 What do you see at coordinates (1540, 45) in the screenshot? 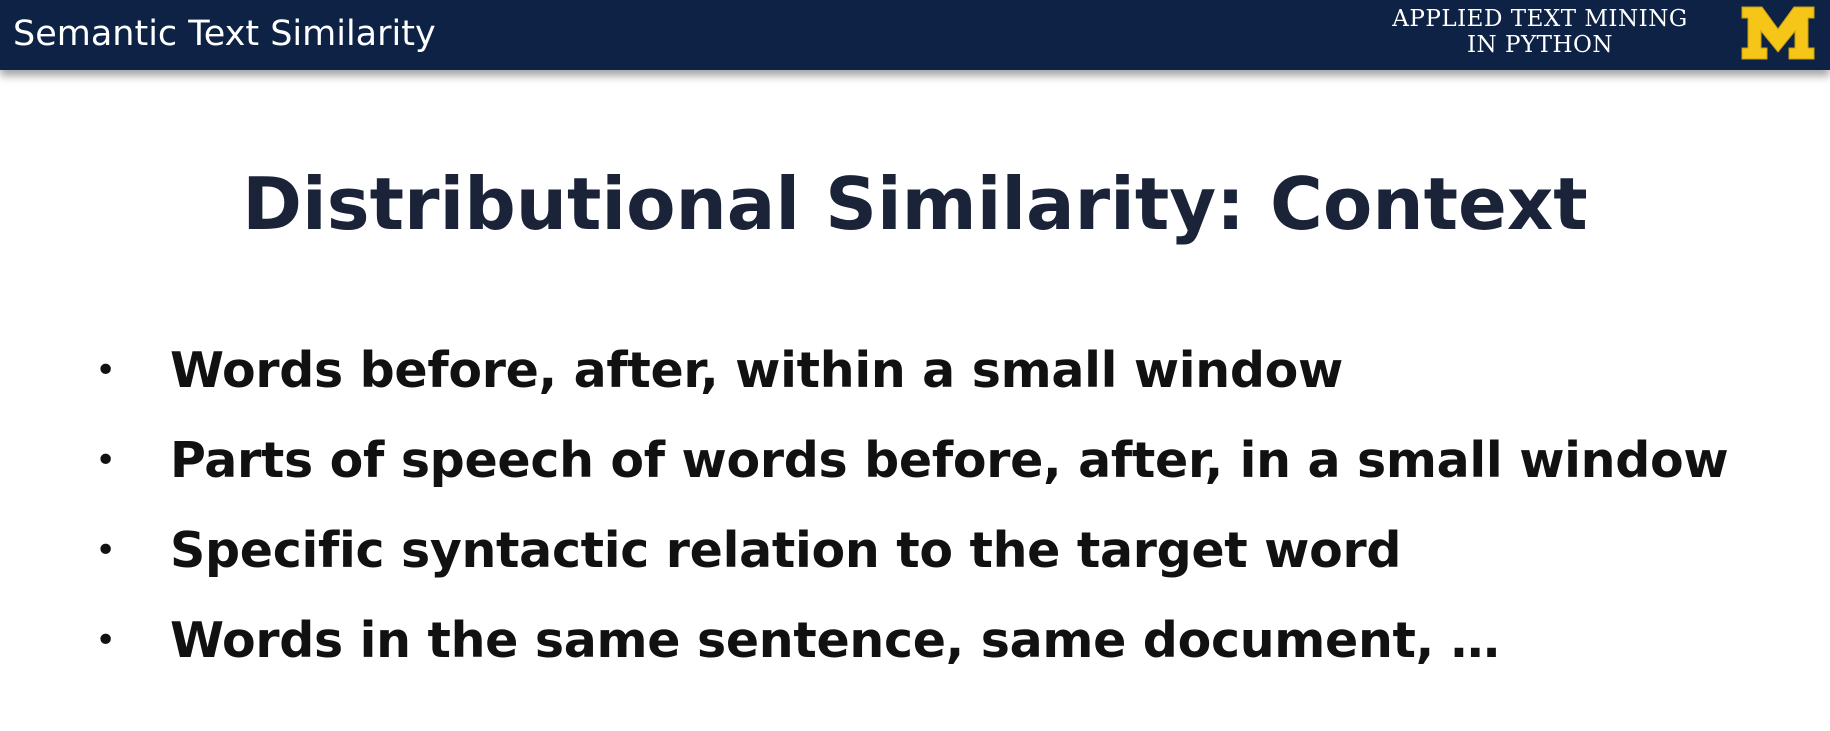
I see `course-title-line-2: IN PYTHON` at bounding box center [1540, 45].